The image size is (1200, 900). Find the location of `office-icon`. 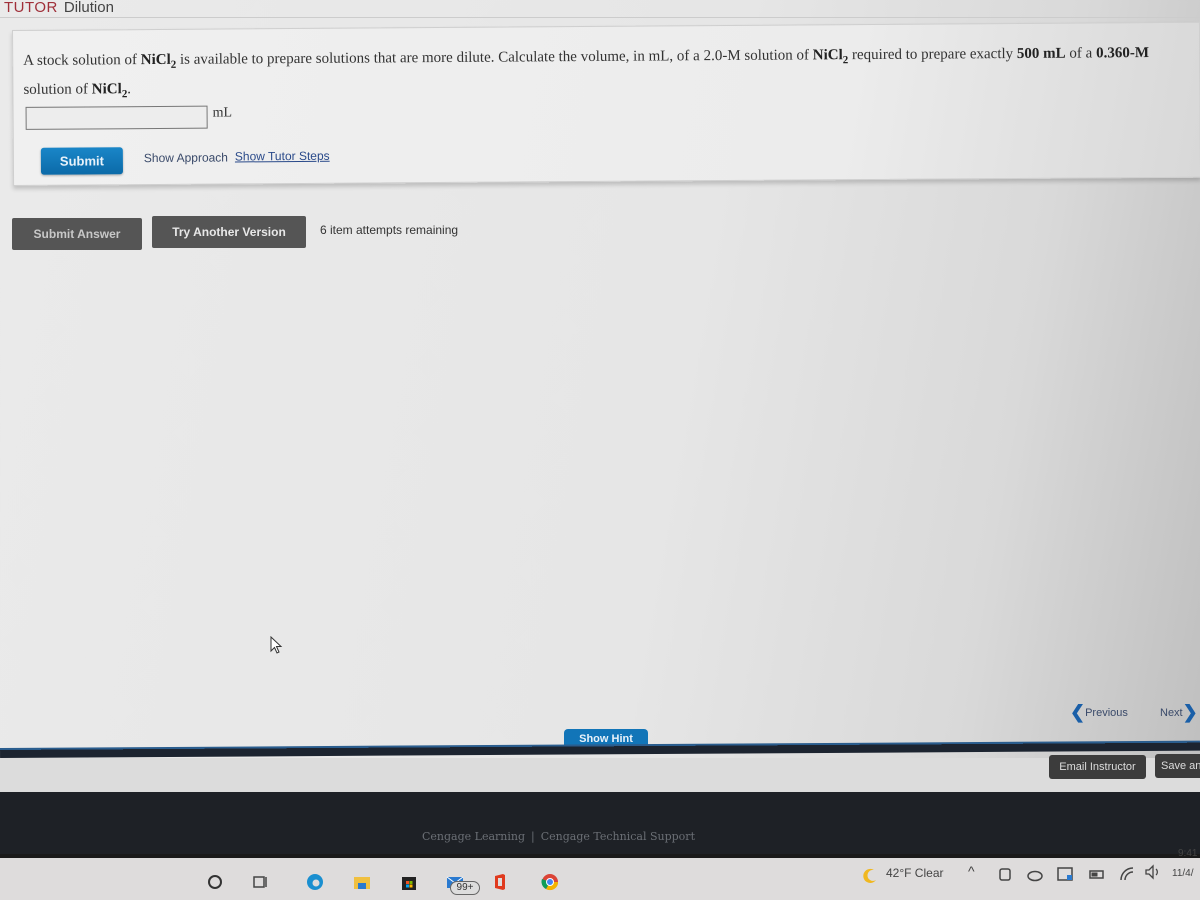

office-icon is located at coordinates (500, 882).